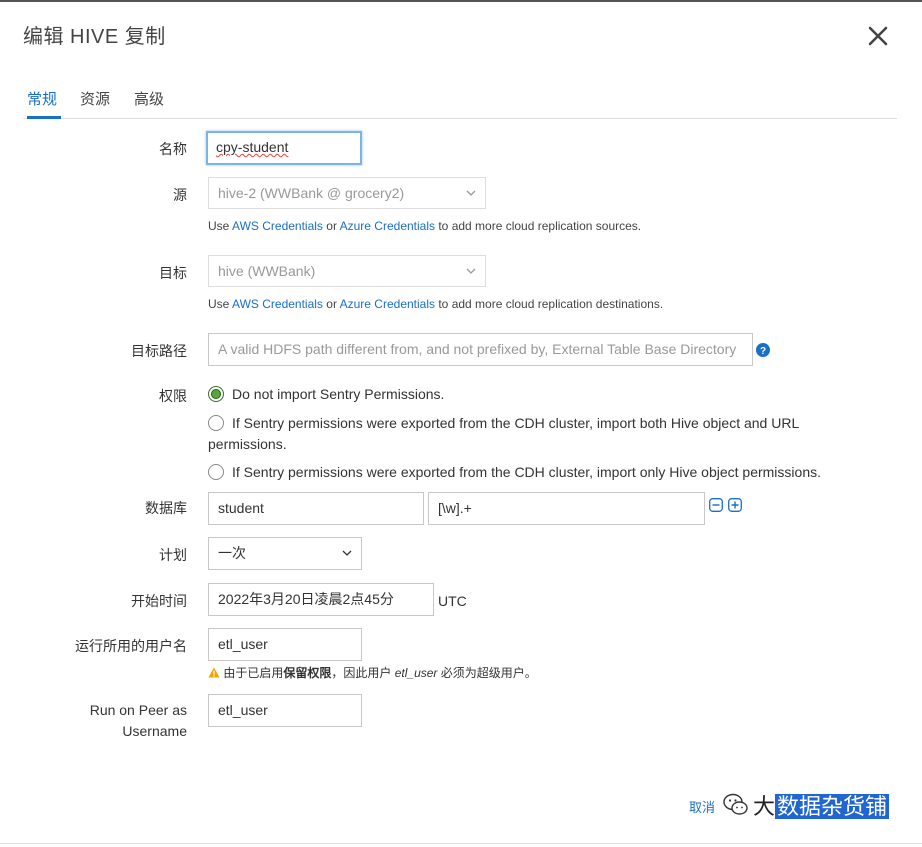  I want to click on tab-general: 常规, so click(44, 102).